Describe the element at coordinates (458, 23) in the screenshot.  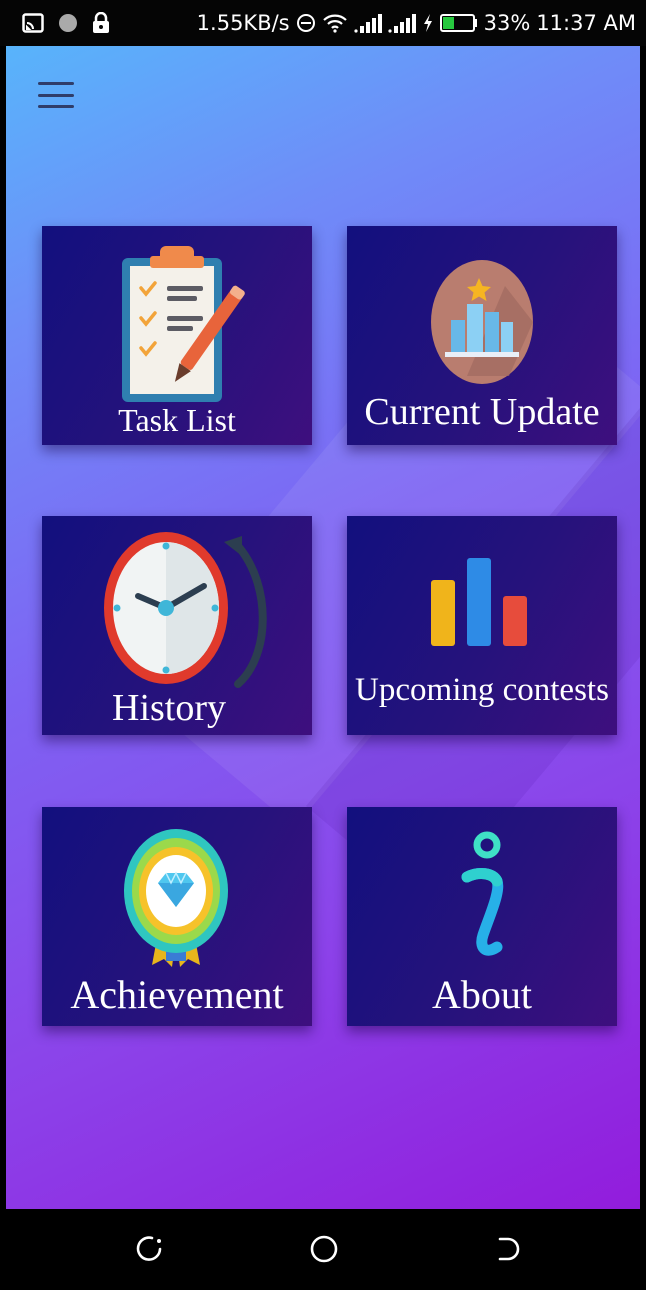
I see `battery-icon` at that location.